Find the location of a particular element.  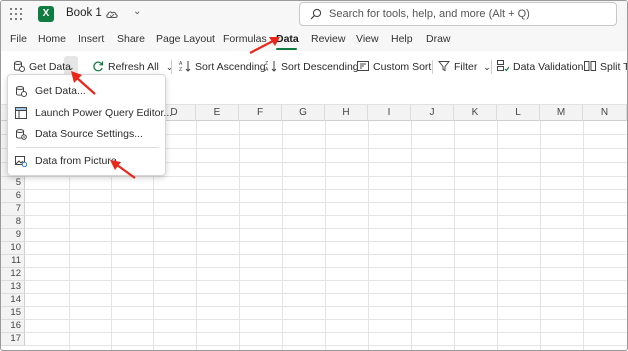

sort-descending-icon: ZA is located at coordinates (271, 66).